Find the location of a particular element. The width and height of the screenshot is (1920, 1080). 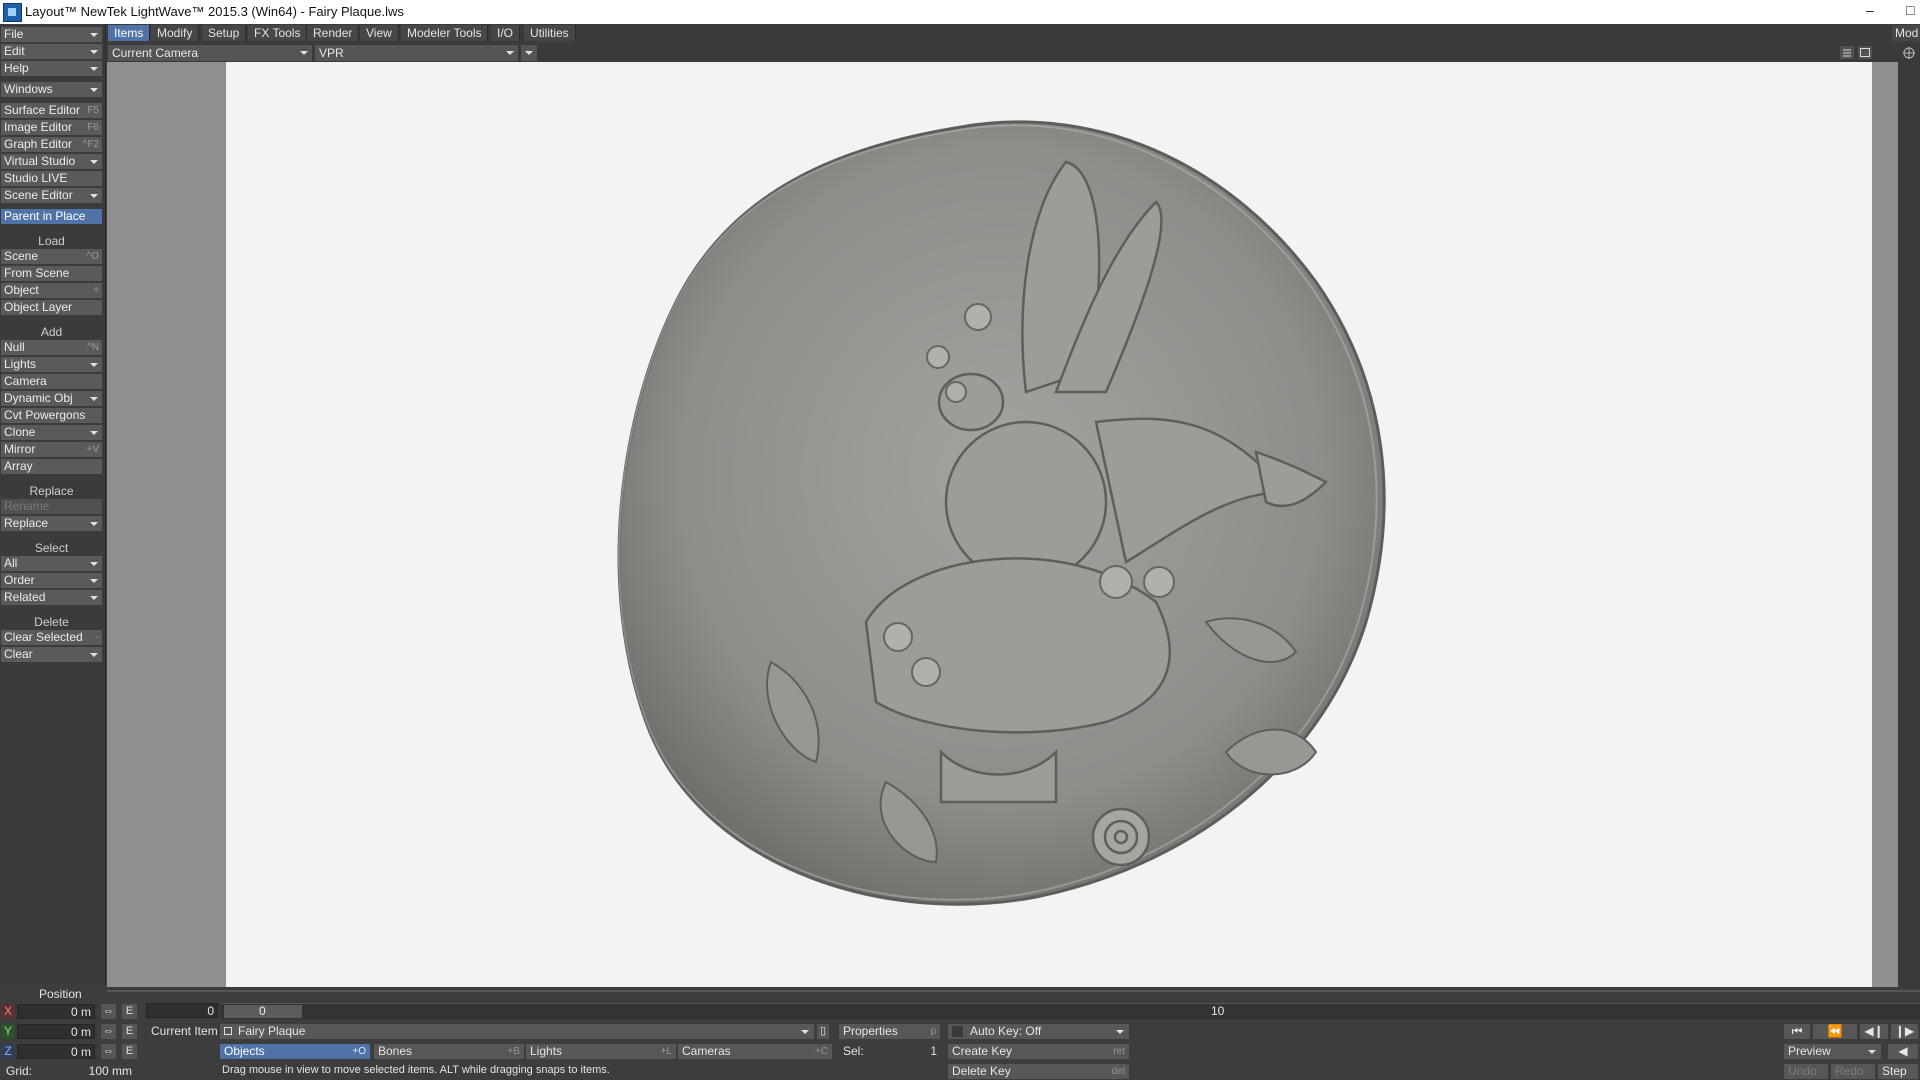

cvt-powergons-label: Cvt Powergons is located at coordinates (45, 415).